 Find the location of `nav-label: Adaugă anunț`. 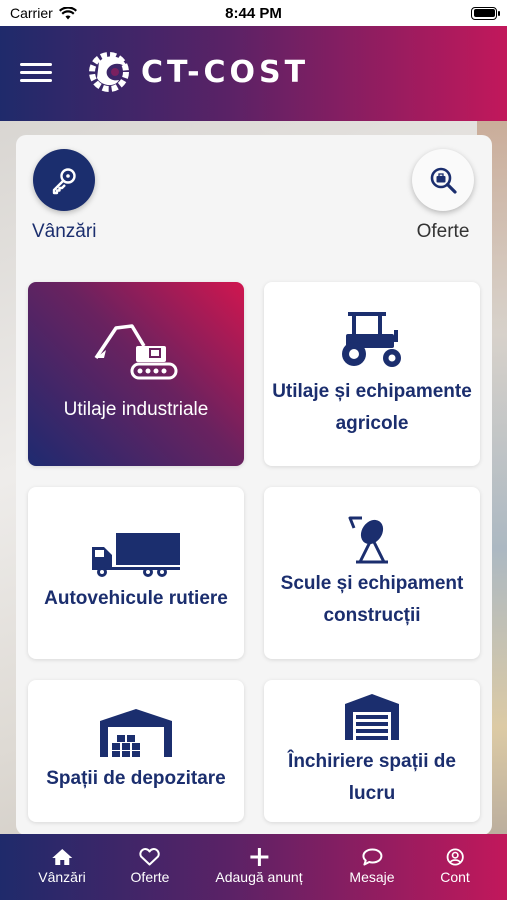

nav-label: Adaugă anunț is located at coordinates (259, 877).